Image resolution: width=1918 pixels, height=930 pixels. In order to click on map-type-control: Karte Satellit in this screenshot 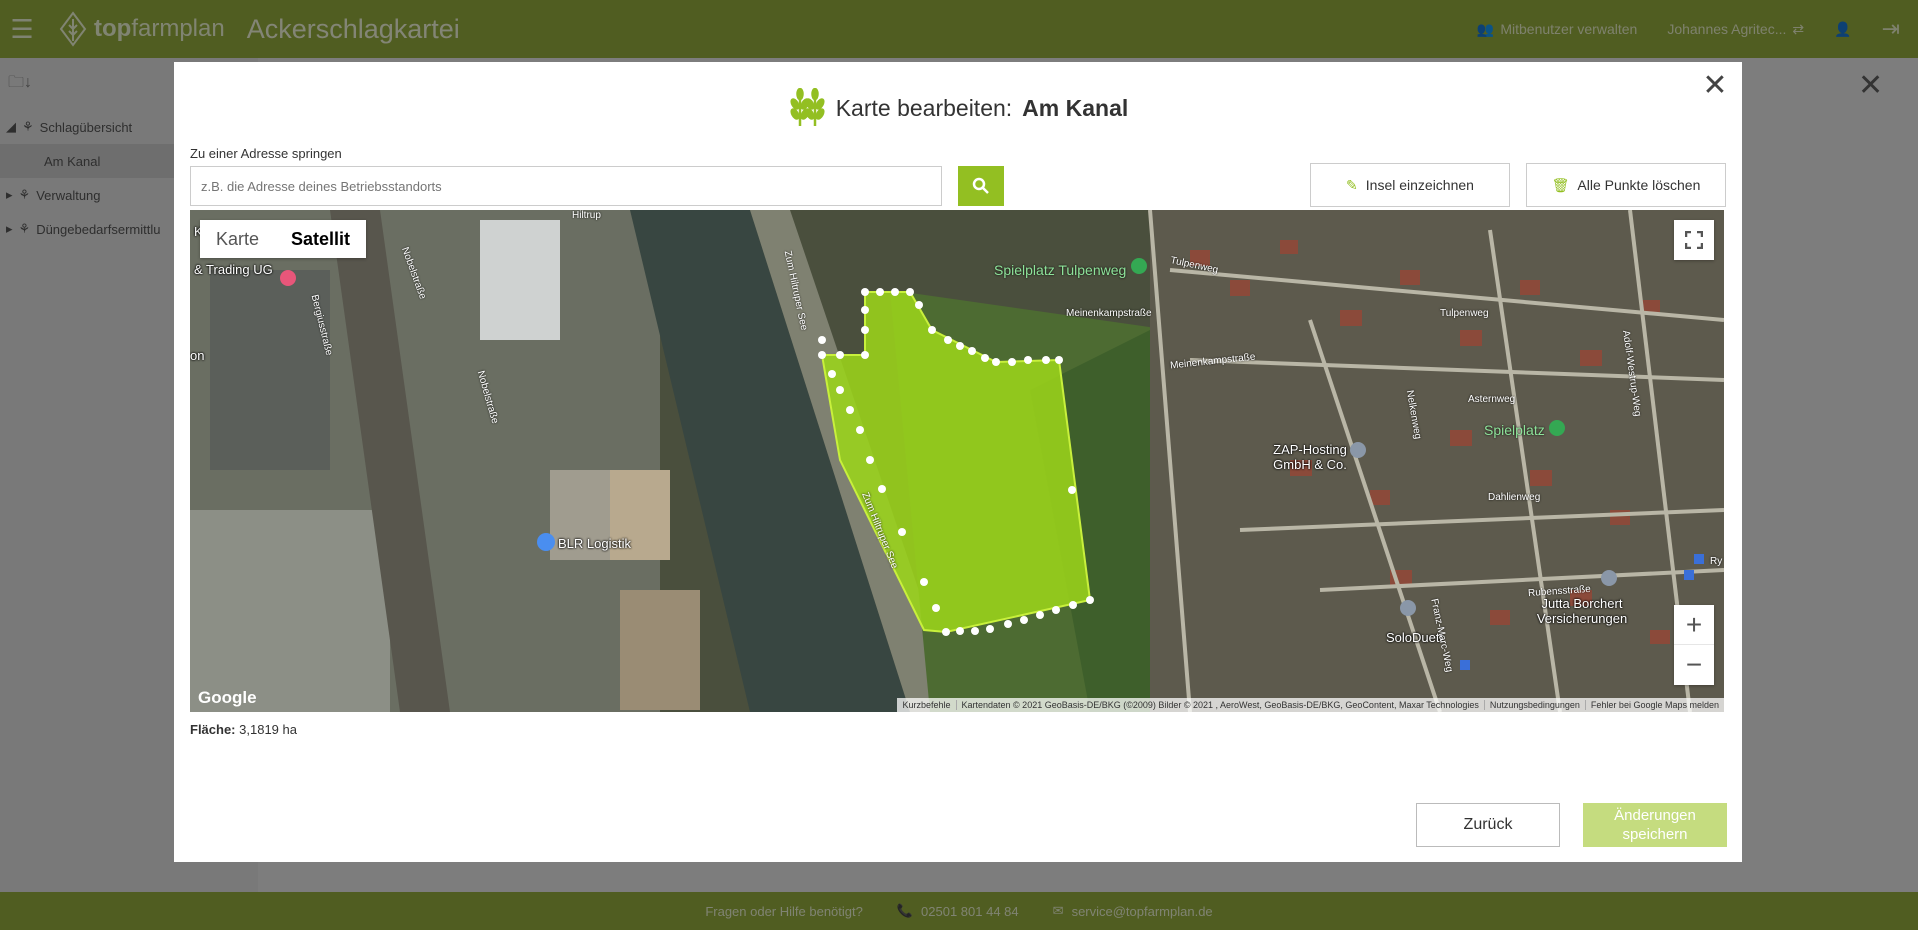, I will do `click(283, 239)`.